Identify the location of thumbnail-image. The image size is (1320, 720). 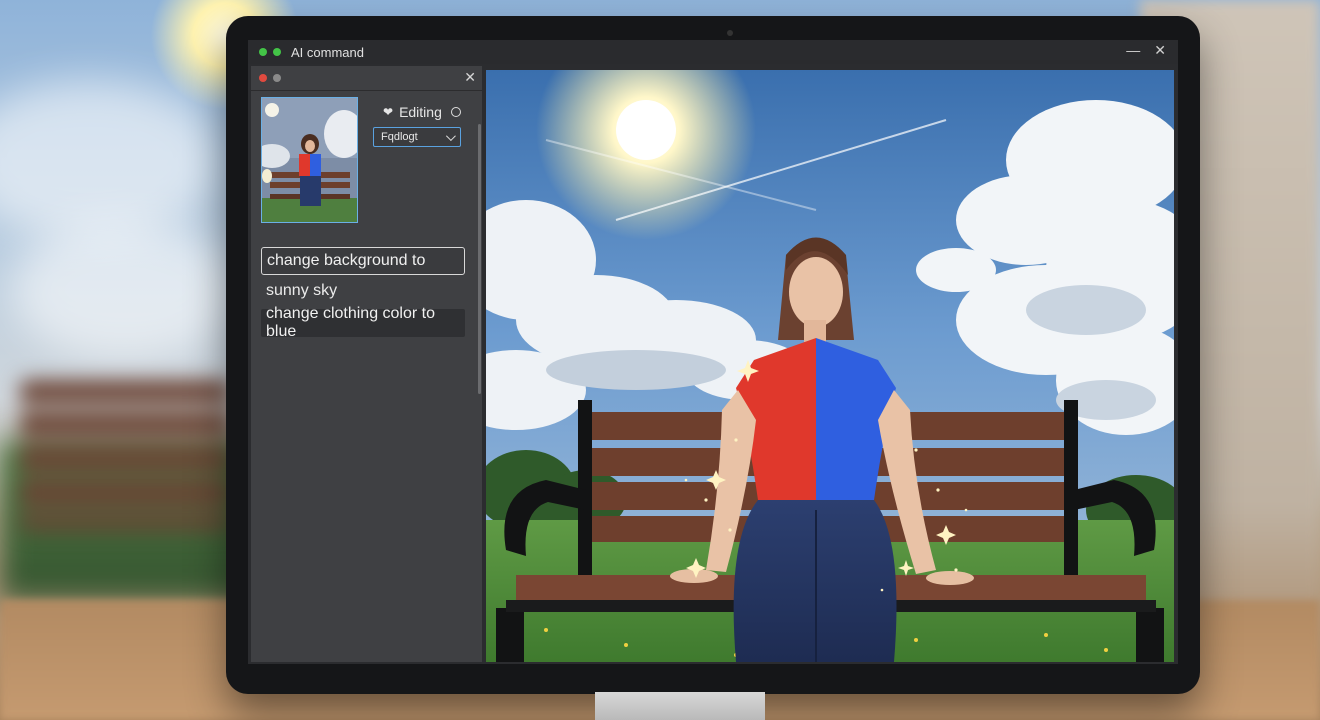
(309, 160).